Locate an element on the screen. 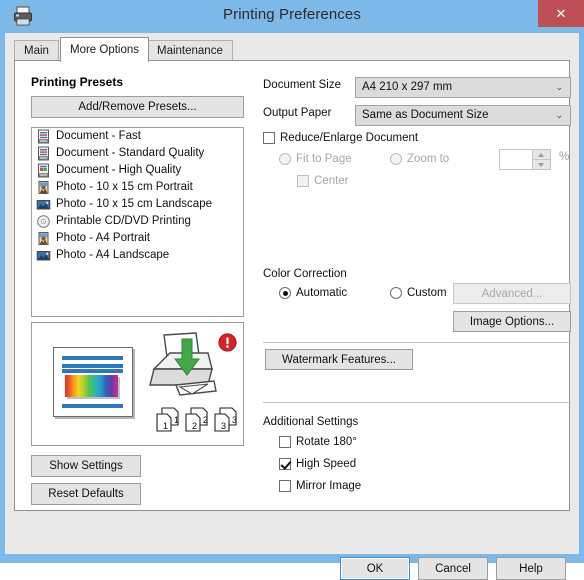 Image resolution: width=584 pixels, height=580 pixels. list-item: Photo - 10 x 15 cm Landscape is located at coordinates (137, 204).